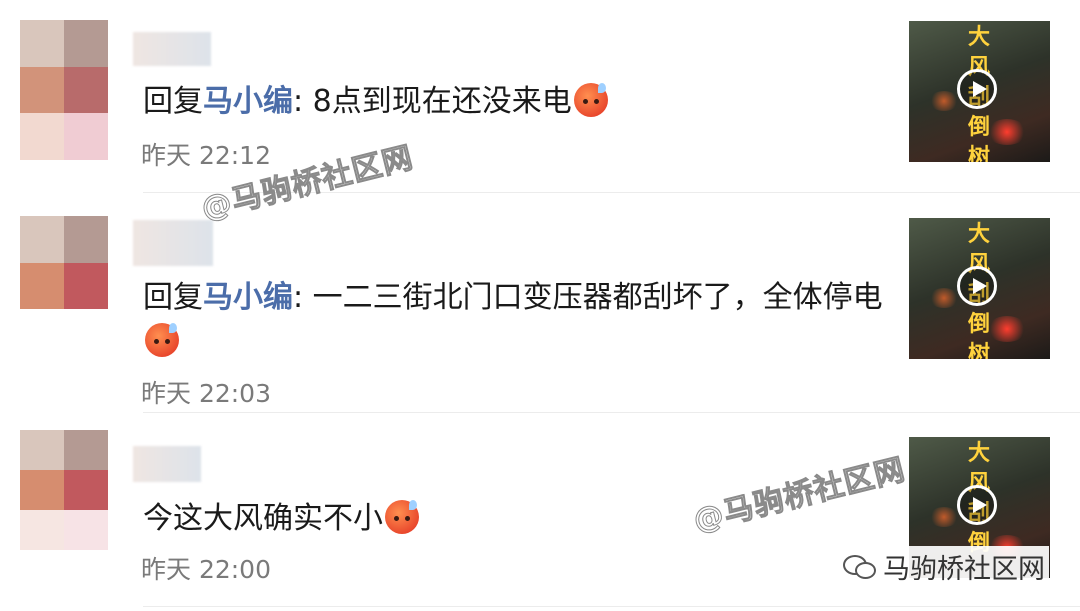 This screenshot has height=611, width=1080. Describe the element at coordinates (206, 393) in the screenshot. I see `comment-time: 昨天 22:03` at that location.